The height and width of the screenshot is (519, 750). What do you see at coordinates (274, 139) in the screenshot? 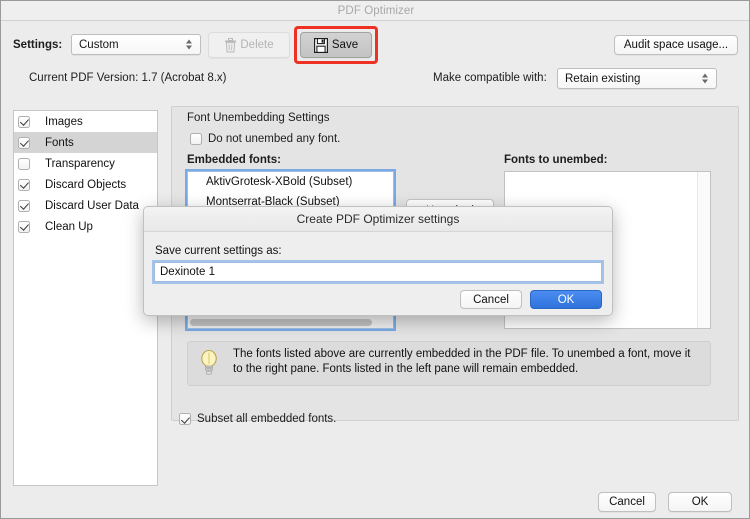
I see `do-not-unembed-label: Do not unembed any font.` at bounding box center [274, 139].